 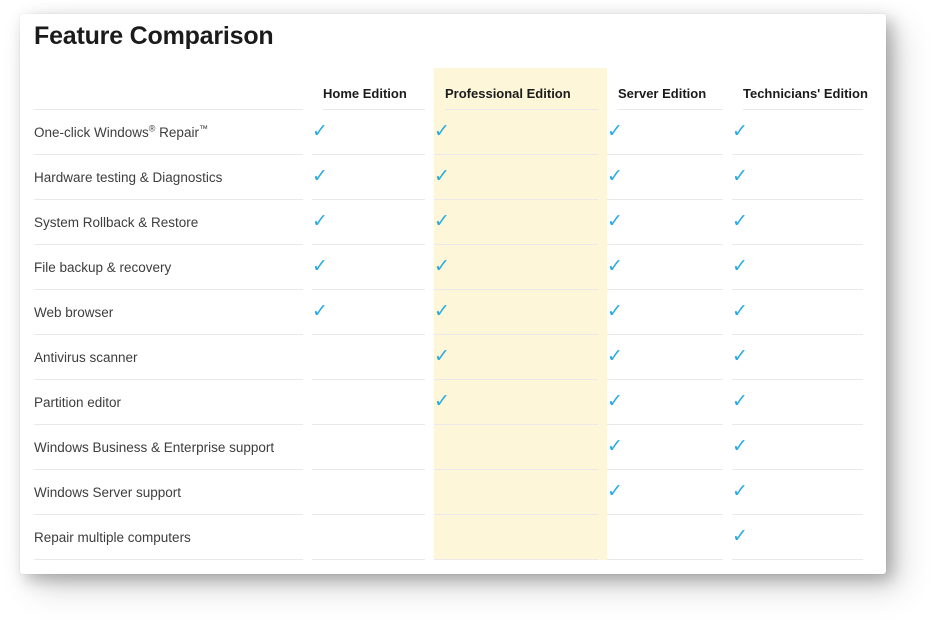 I want to click on feature-name-inner: Web browser, so click(x=173, y=312).